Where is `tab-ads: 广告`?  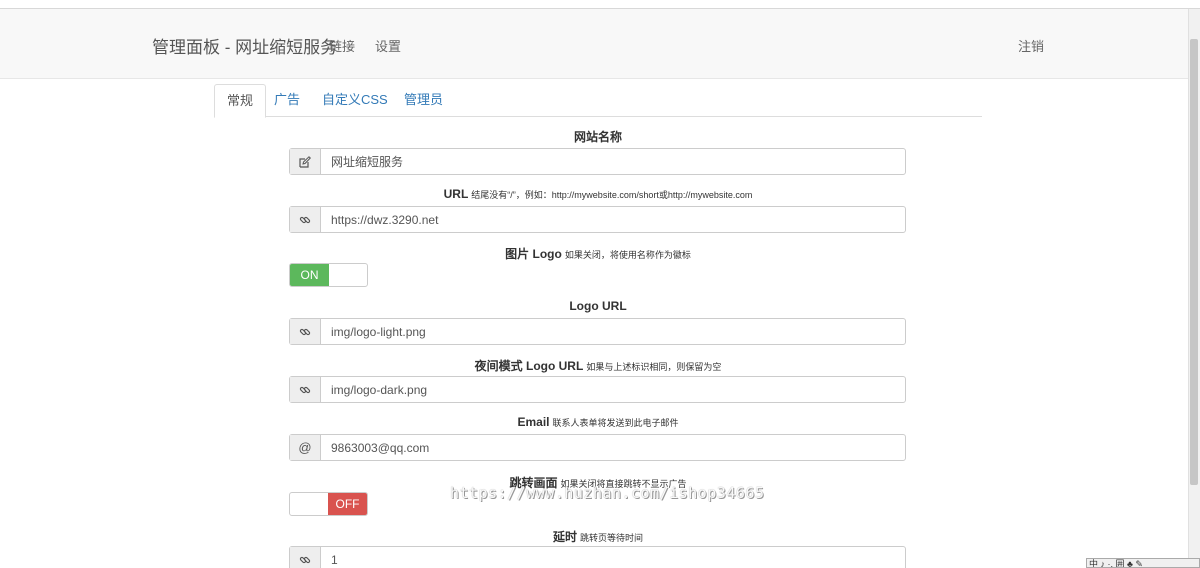
tab-ads: 广告 is located at coordinates (287, 100).